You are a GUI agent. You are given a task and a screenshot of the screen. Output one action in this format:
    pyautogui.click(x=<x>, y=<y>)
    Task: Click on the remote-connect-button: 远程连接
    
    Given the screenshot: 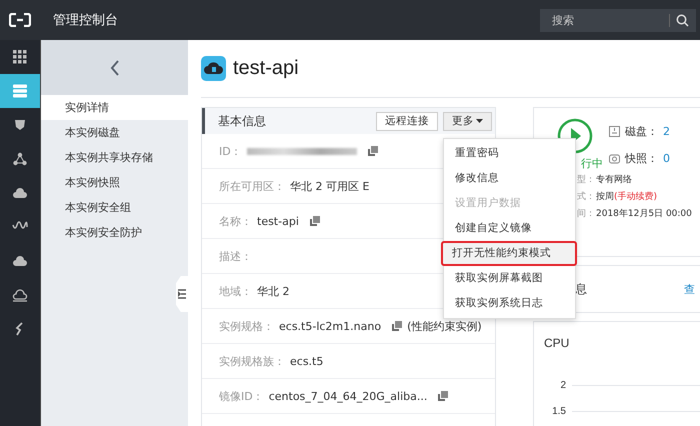 What is the action you would take?
    pyautogui.click(x=407, y=121)
    